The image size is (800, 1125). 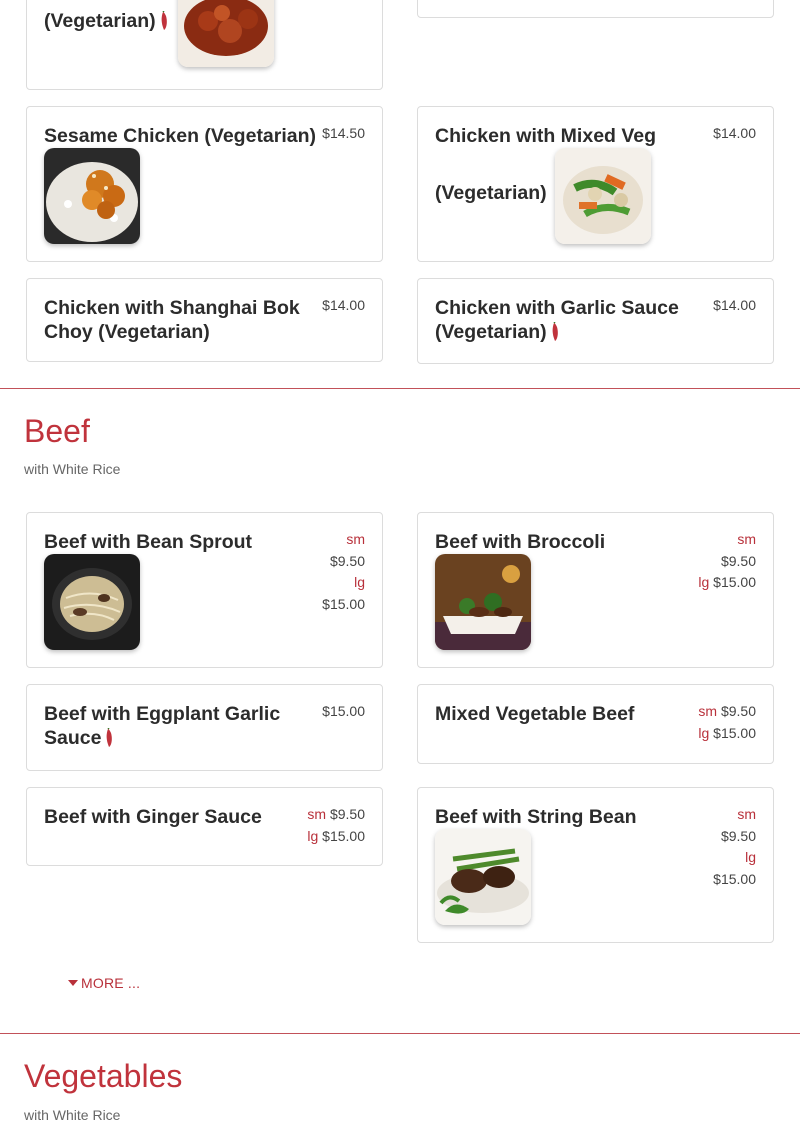 What do you see at coordinates (483, 602) in the screenshot?
I see `beef-broccoli-photo` at bounding box center [483, 602].